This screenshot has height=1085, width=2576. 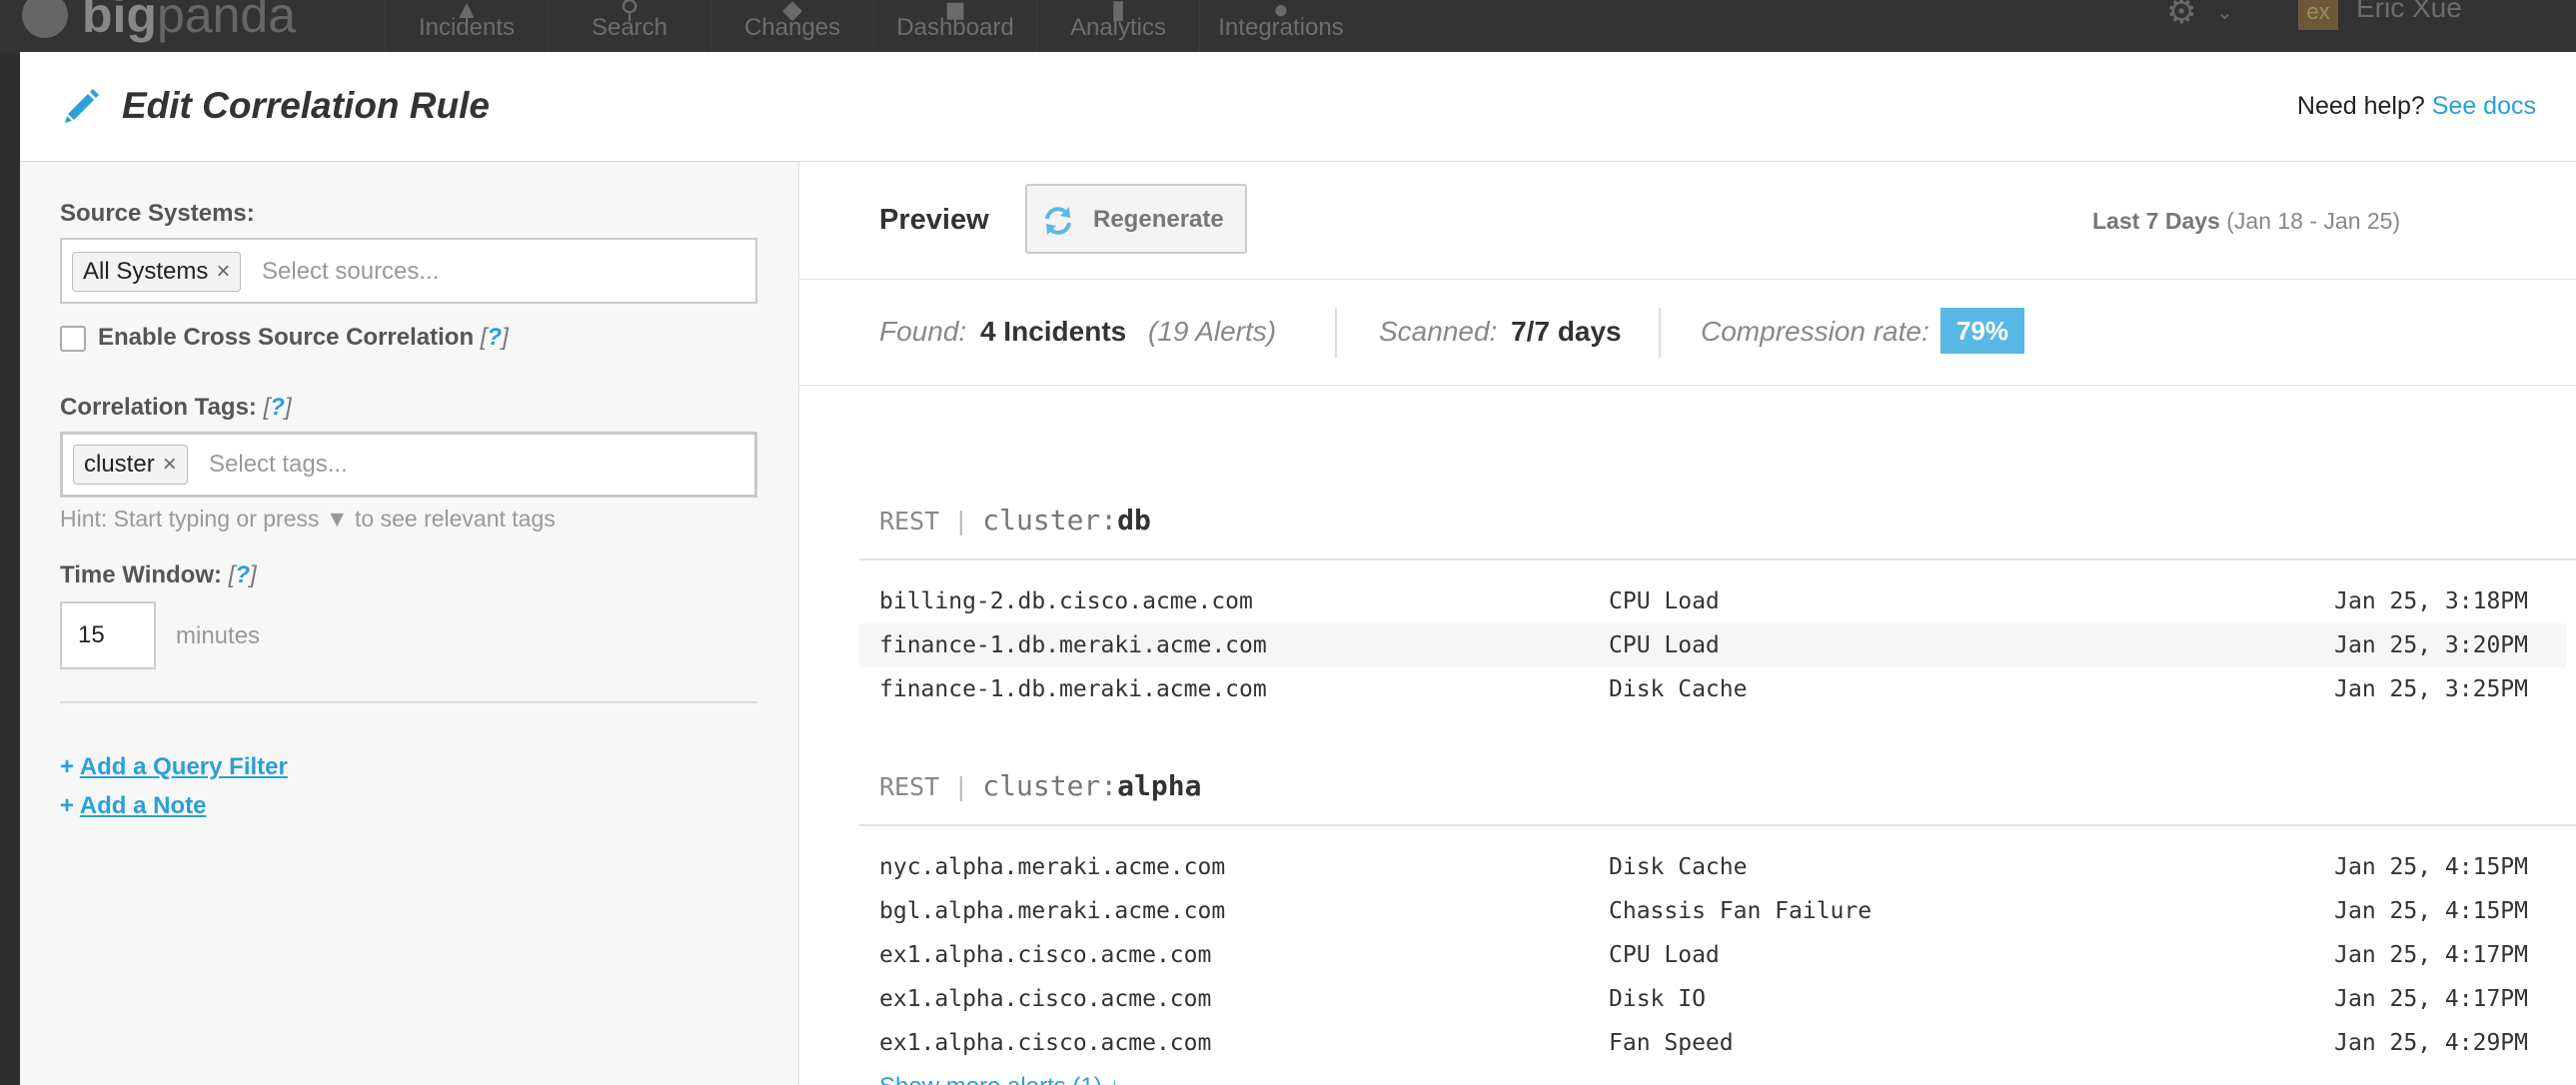 I want to click on nav-search: ⚲ Search, so click(x=629, y=26).